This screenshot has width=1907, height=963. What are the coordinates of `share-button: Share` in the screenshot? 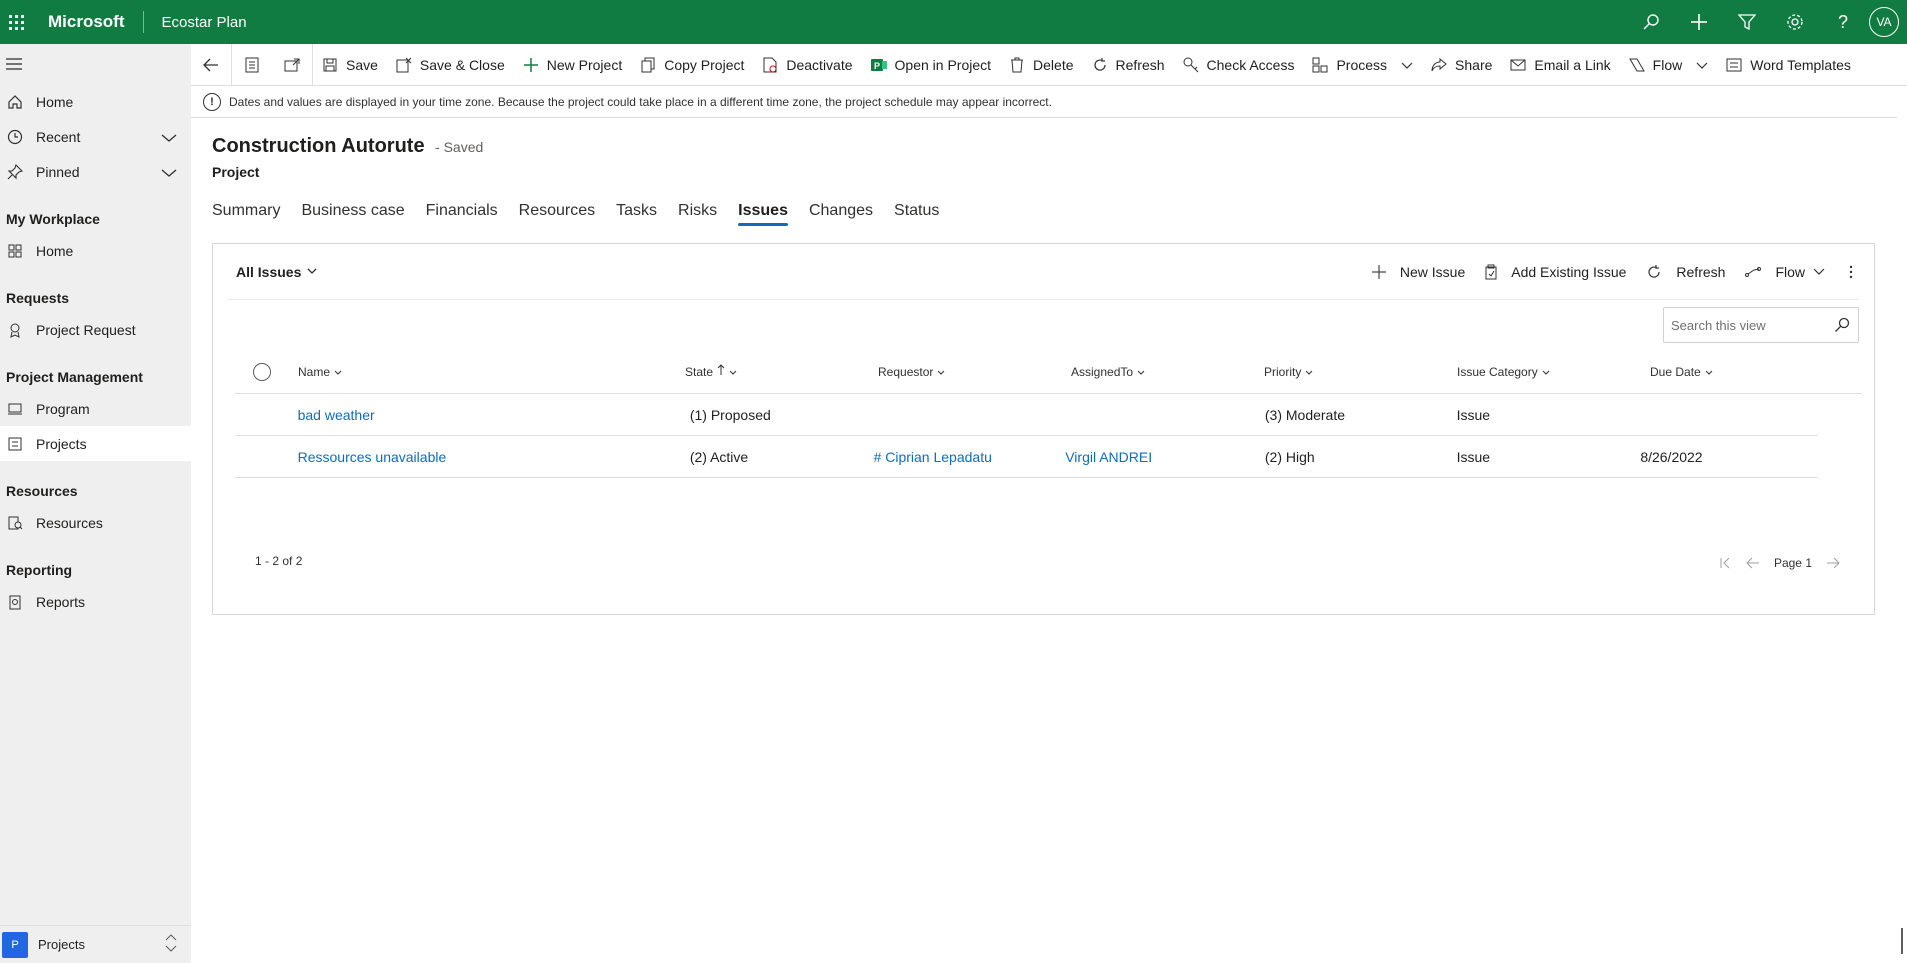 It's located at (1461, 65).